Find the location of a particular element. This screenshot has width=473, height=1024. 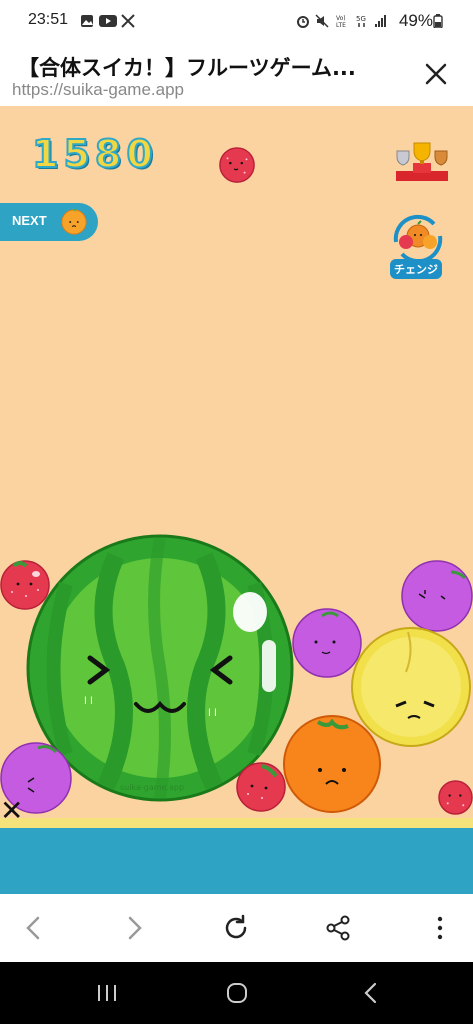

next-fruit-panel: NEXT is located at coordinates (49, 222).